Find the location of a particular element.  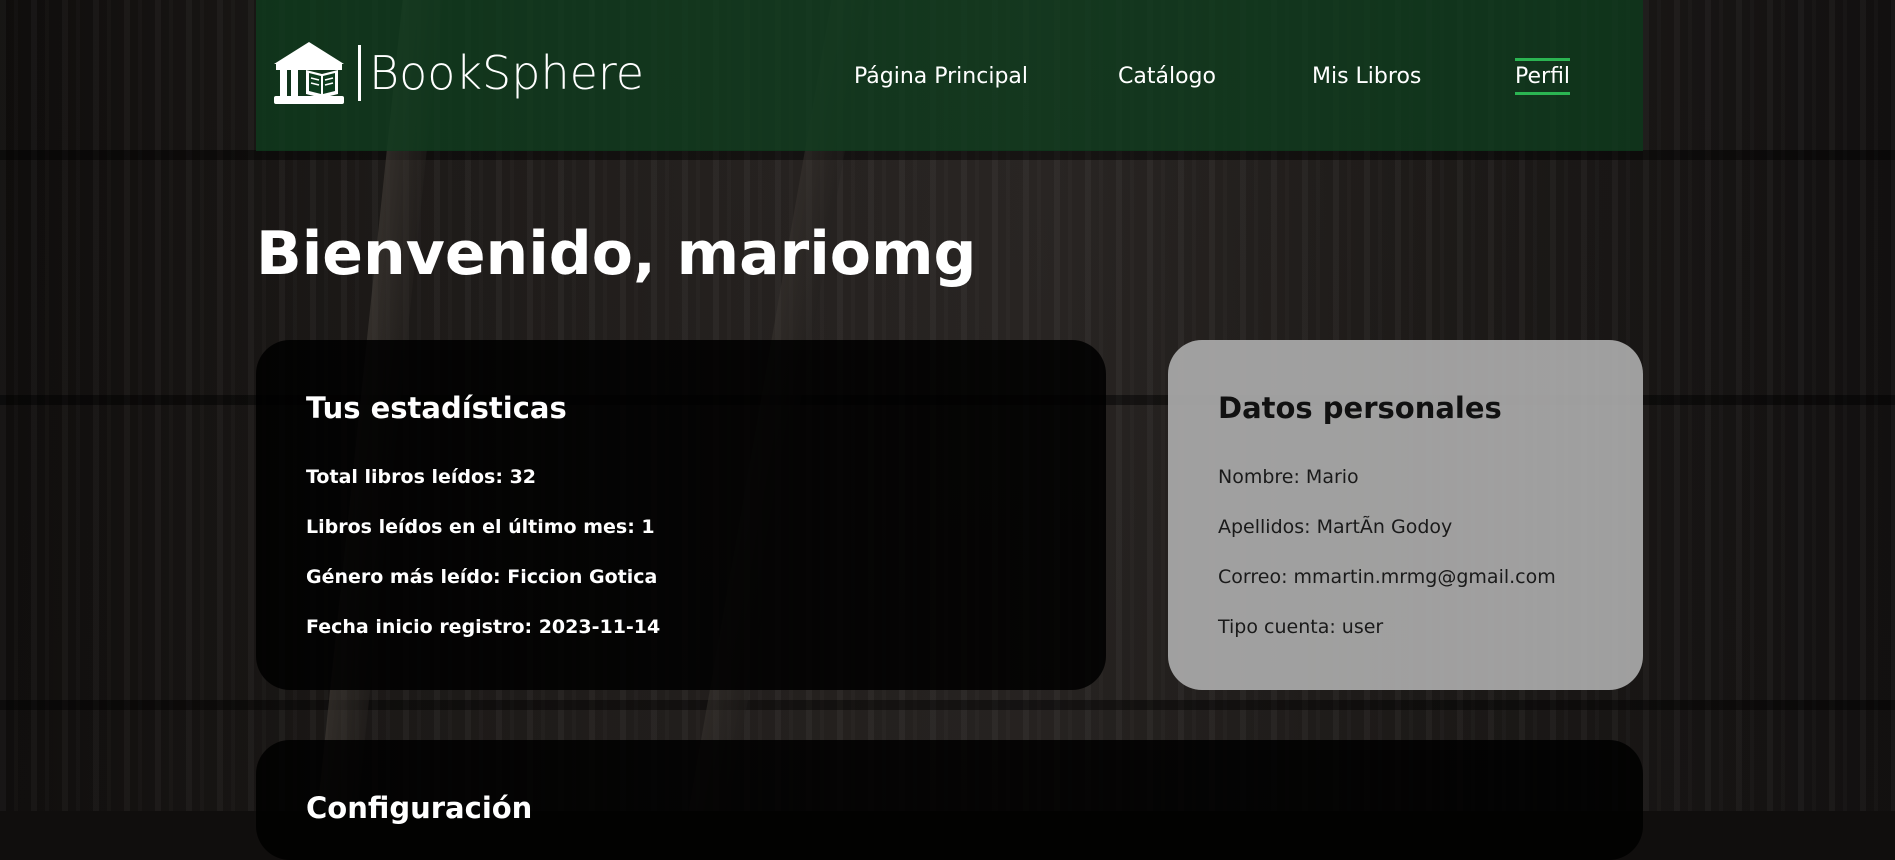

config-card: Configuración is located at coordinates (949, 800).